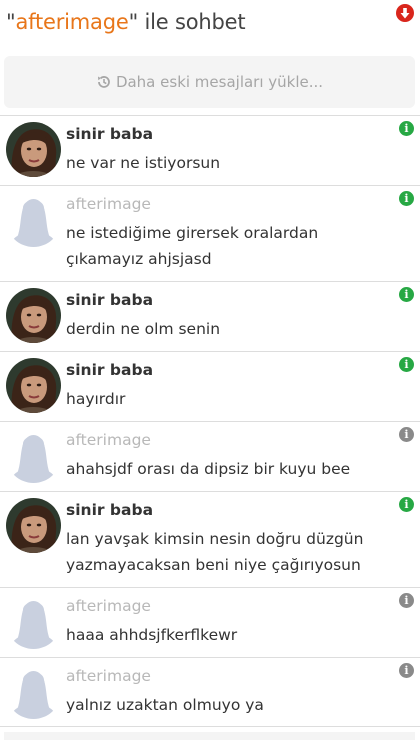 The width and height of the screenshot is (420, 740). I want to click on message-text: hayırdır, so click(96, 399).